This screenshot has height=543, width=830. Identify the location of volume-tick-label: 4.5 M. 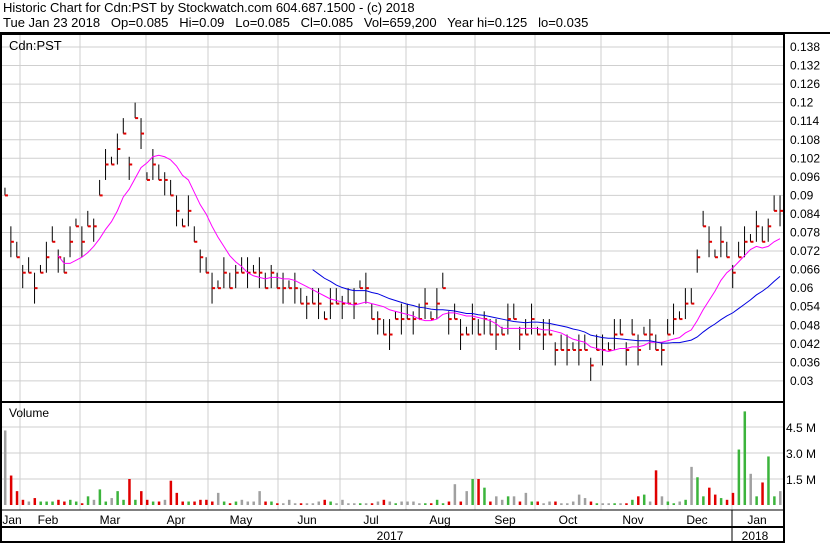
(801, 428).